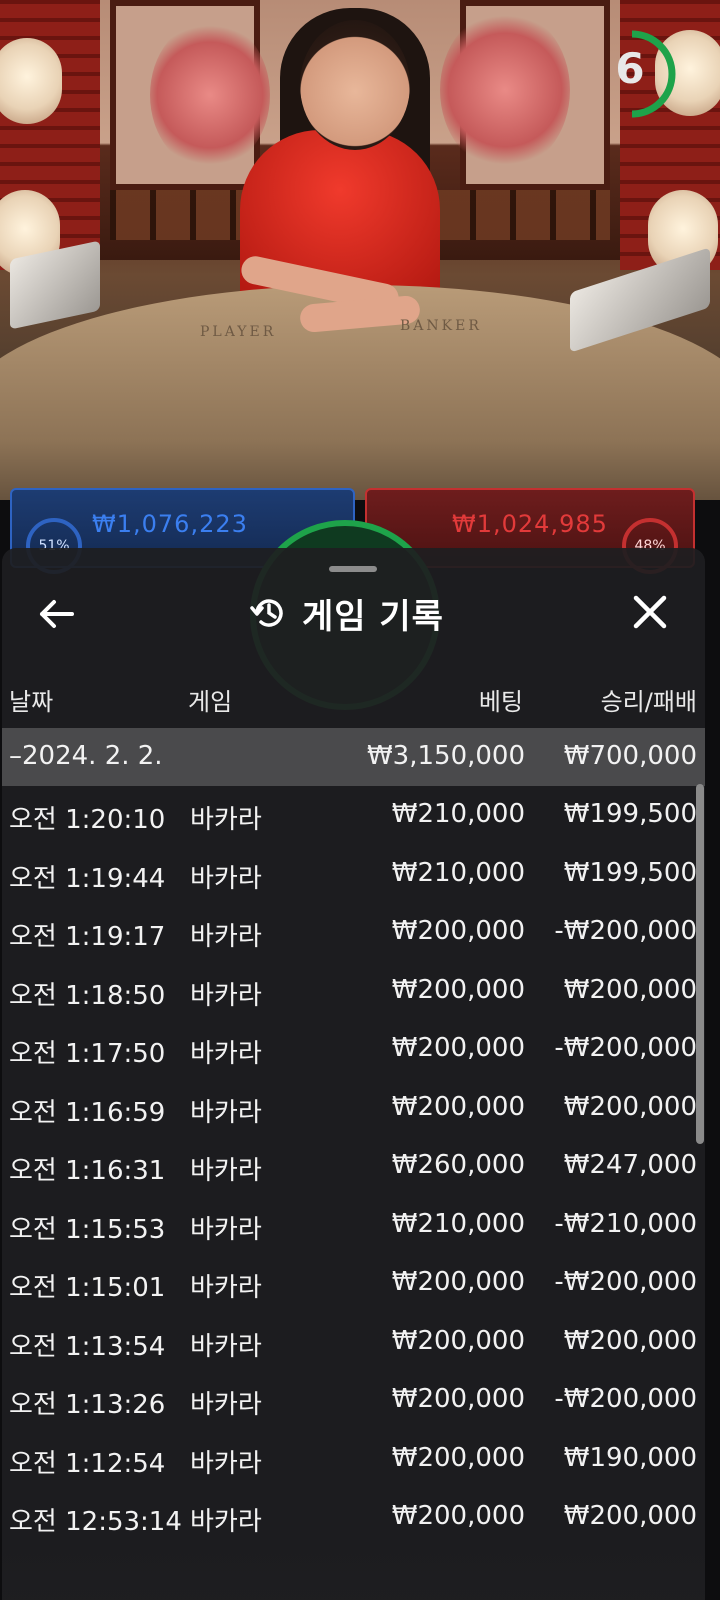 The height and width of the screenshot is (1600, 720). I want to click on history-row: 오전 1:20:10 바카라 ₩210,000 ₩199,500, so click(353, 815).